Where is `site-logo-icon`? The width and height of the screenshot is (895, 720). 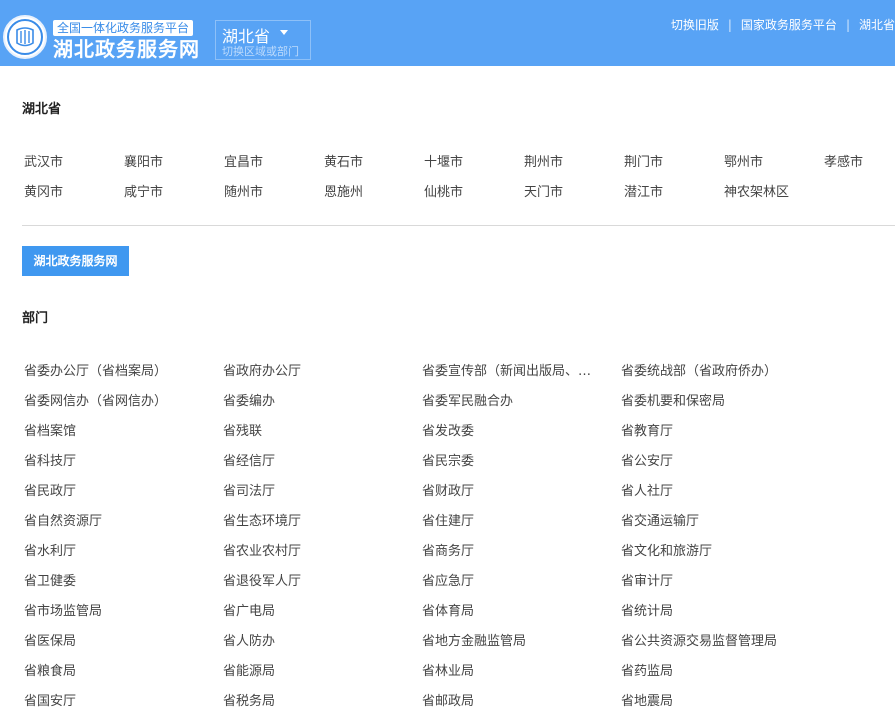 site-logo-icon is located at coordinates (25, 37).